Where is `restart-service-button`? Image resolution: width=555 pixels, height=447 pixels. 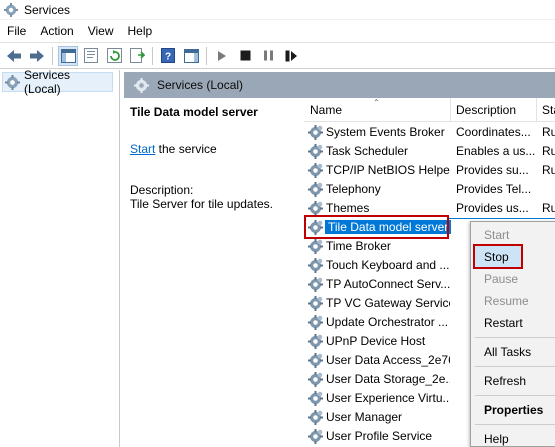 restart-service-button is located at coordinates (291, 56).